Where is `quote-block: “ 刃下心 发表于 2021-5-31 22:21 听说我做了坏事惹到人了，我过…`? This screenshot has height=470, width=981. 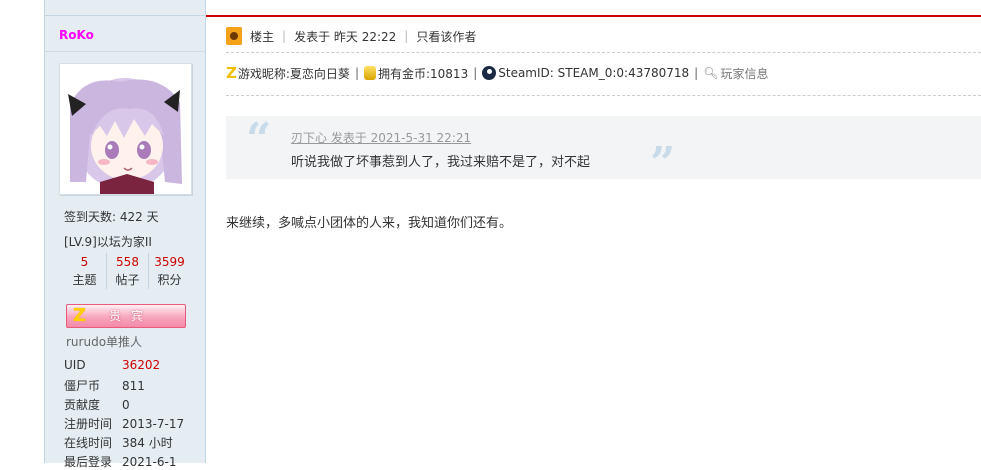
quote-block: “ 刃下心 发表于 2021-5-31 22:21 听说我做了坏事惹到人了，我过… is located at coordinates (603, 151).